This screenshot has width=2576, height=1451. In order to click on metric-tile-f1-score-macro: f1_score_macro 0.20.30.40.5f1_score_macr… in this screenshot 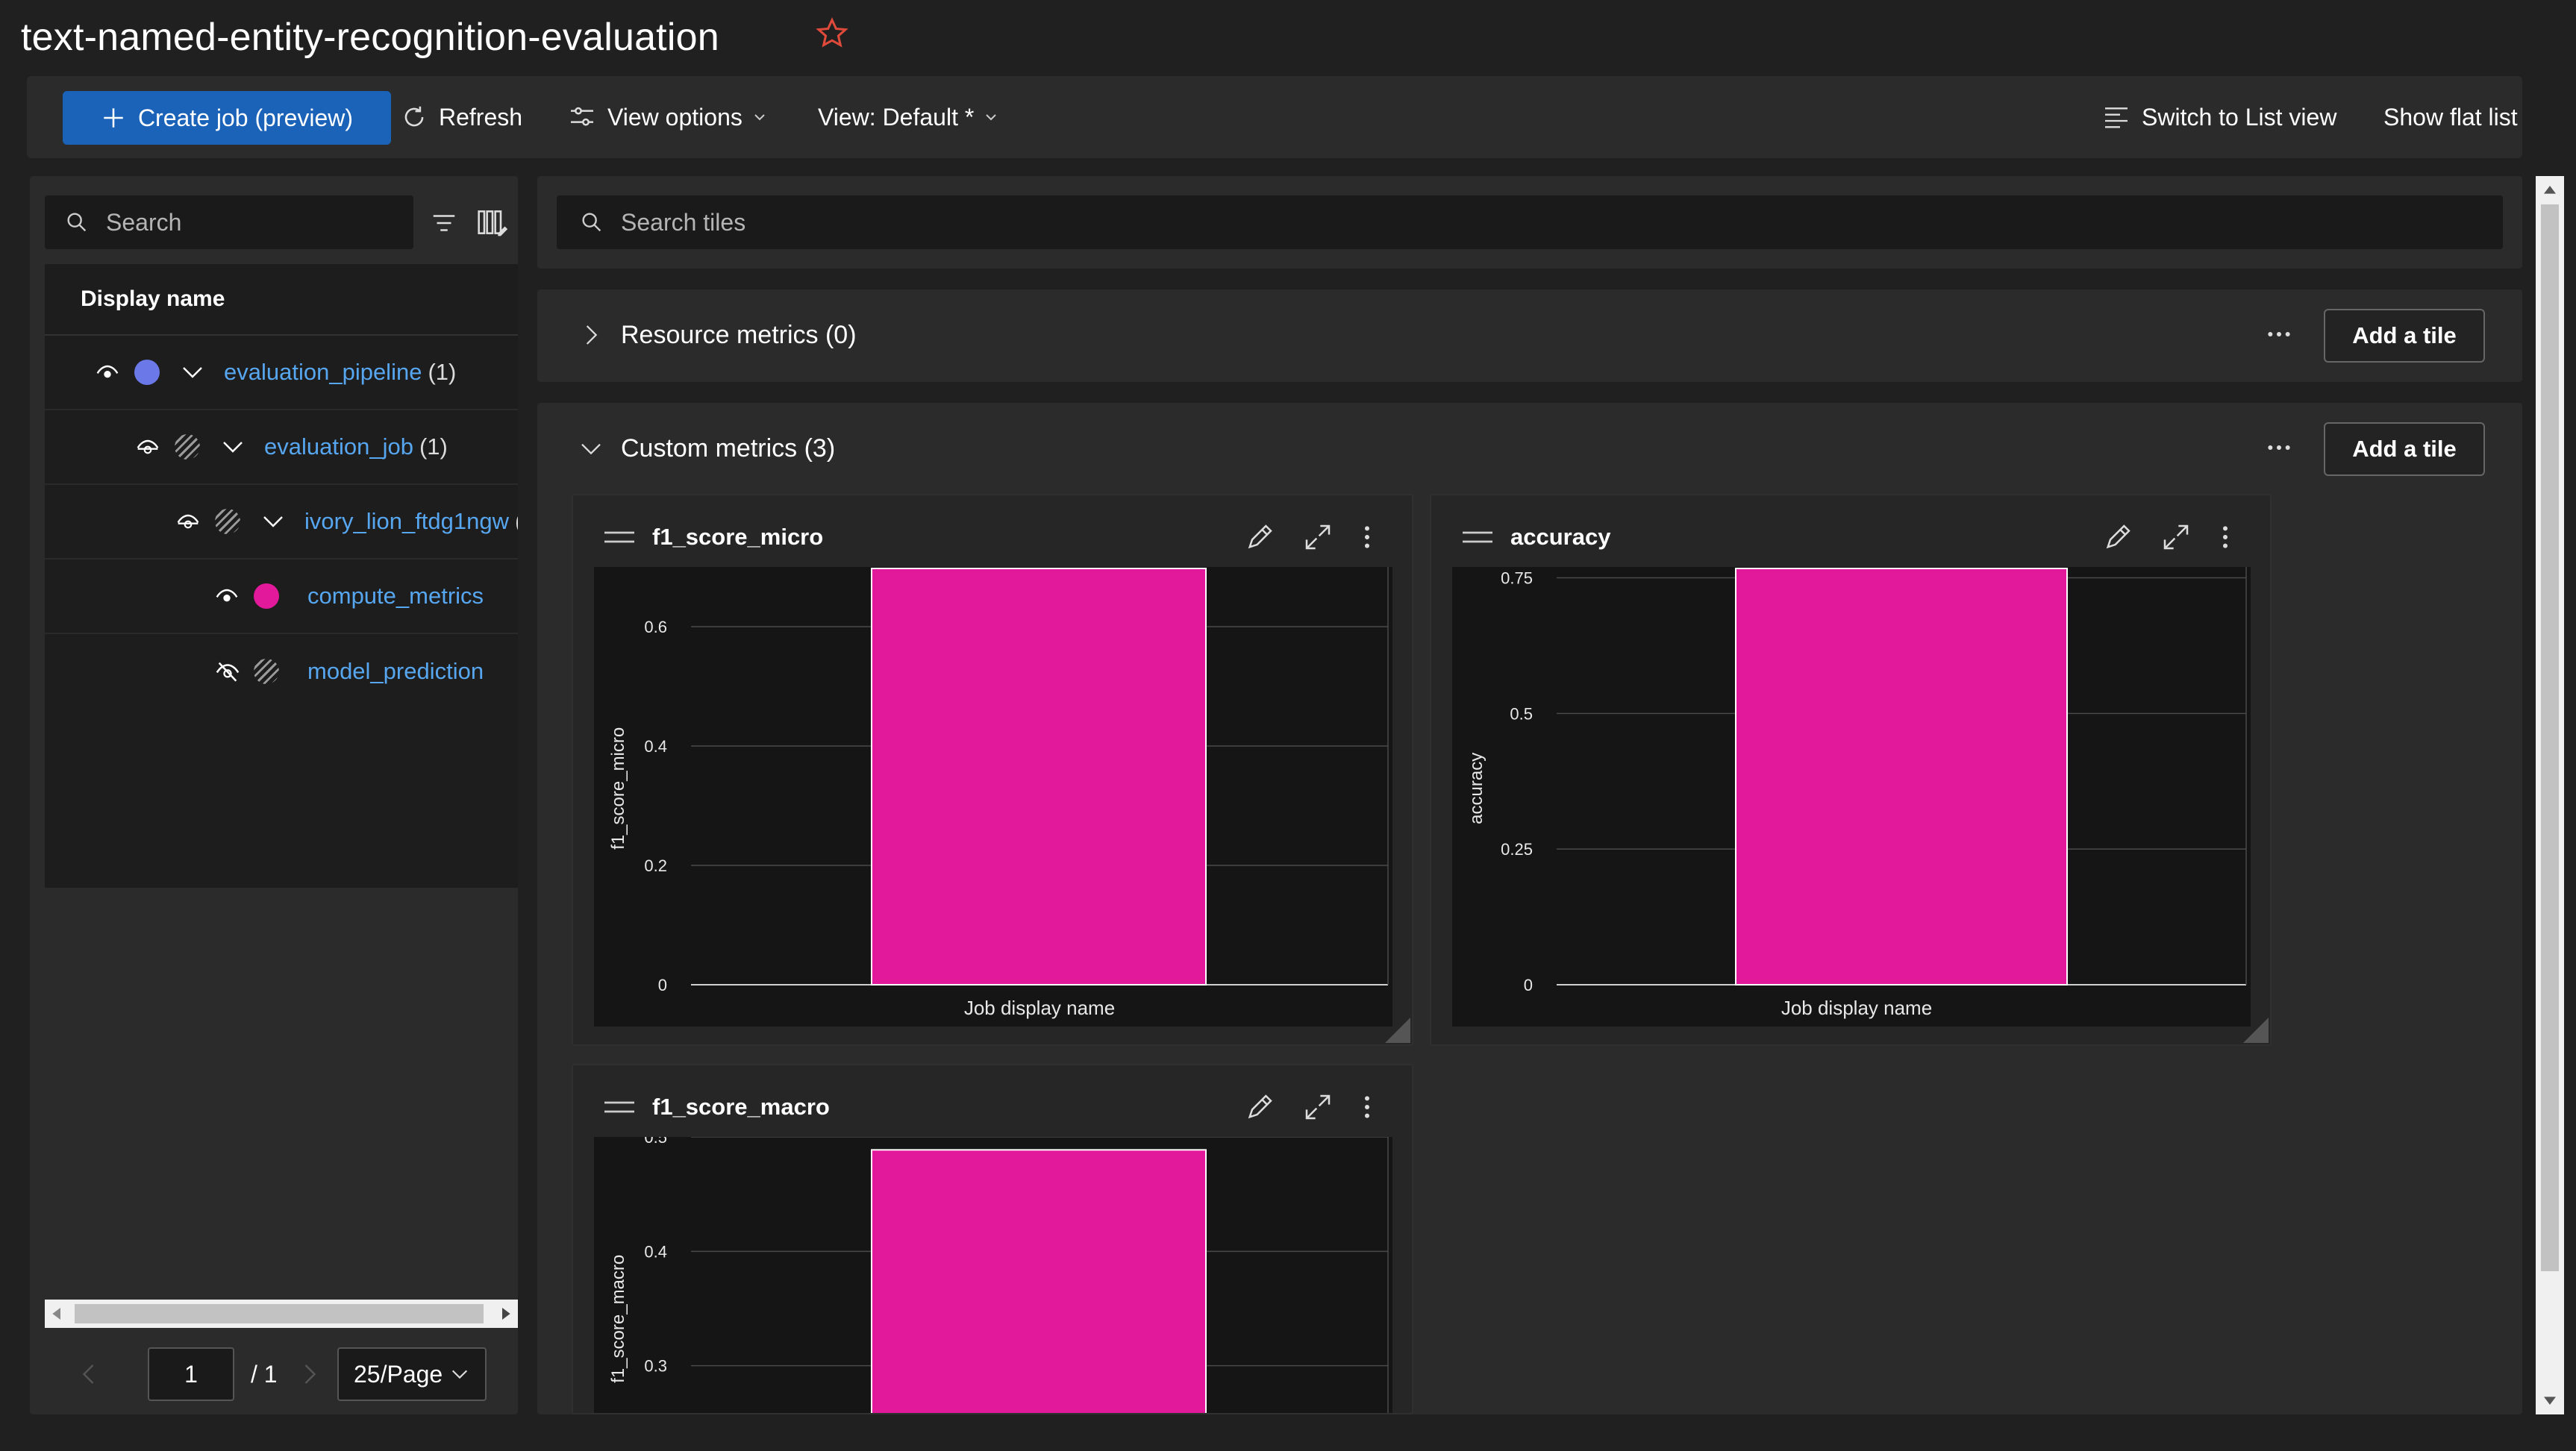, I will do `click(992, 1239)`.